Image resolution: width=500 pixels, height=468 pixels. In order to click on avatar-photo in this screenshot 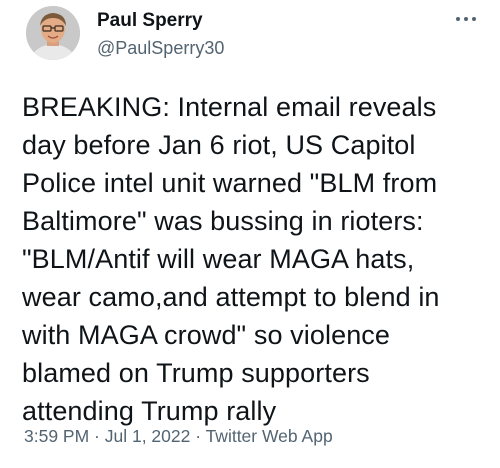, I will do `click(53, 33)`.